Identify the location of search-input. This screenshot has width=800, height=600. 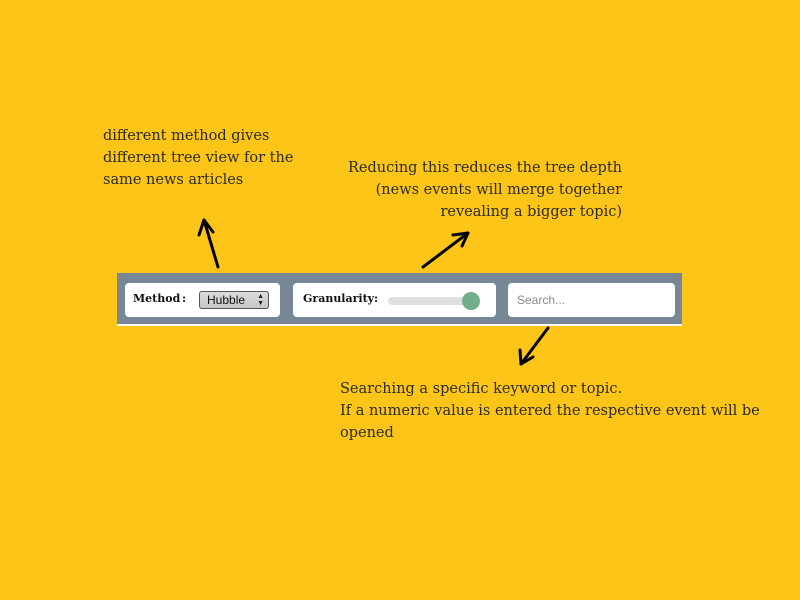
(591, 300).